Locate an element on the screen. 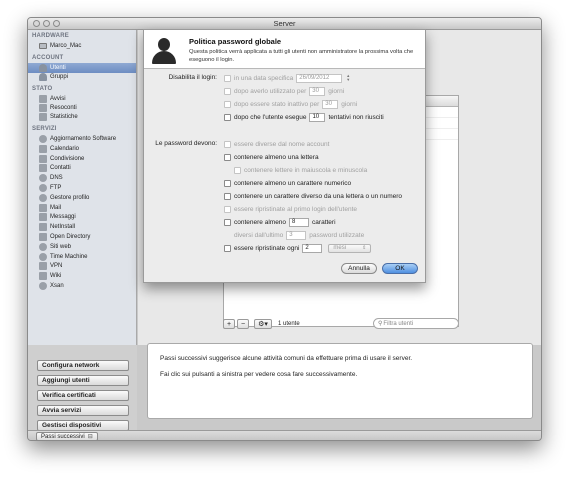 Image resolution: width=570 pixels, height=481 pixels. date-stepper-icon: ▲ ▼ is located at coordinates (349, 78).